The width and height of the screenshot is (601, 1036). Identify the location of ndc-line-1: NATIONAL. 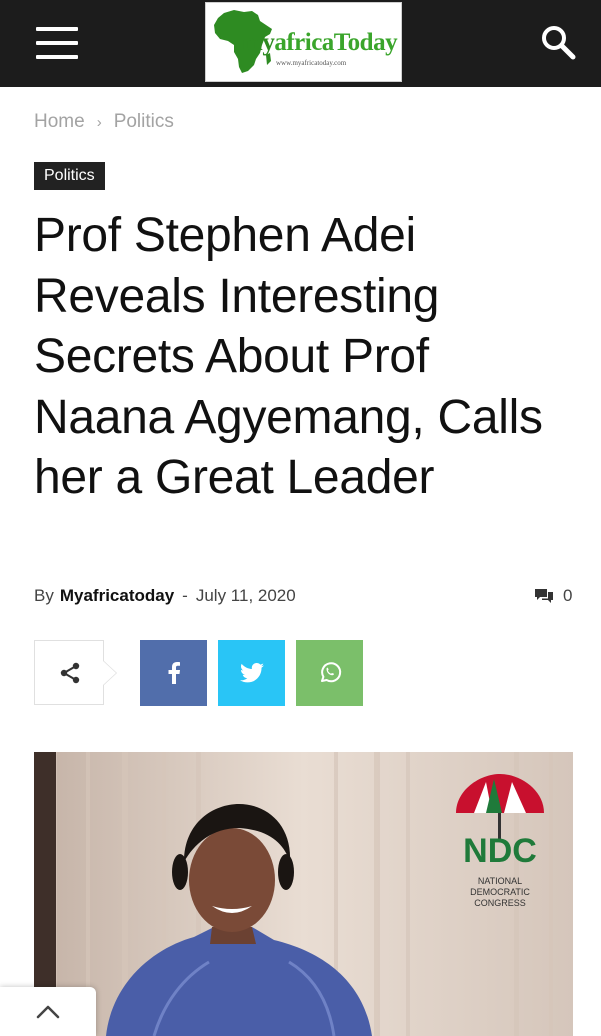
(500, 881).